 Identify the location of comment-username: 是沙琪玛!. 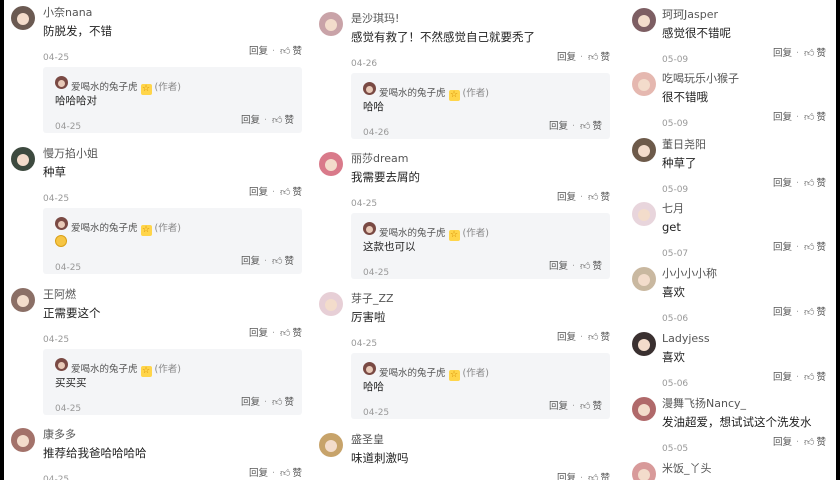
(485, 19).